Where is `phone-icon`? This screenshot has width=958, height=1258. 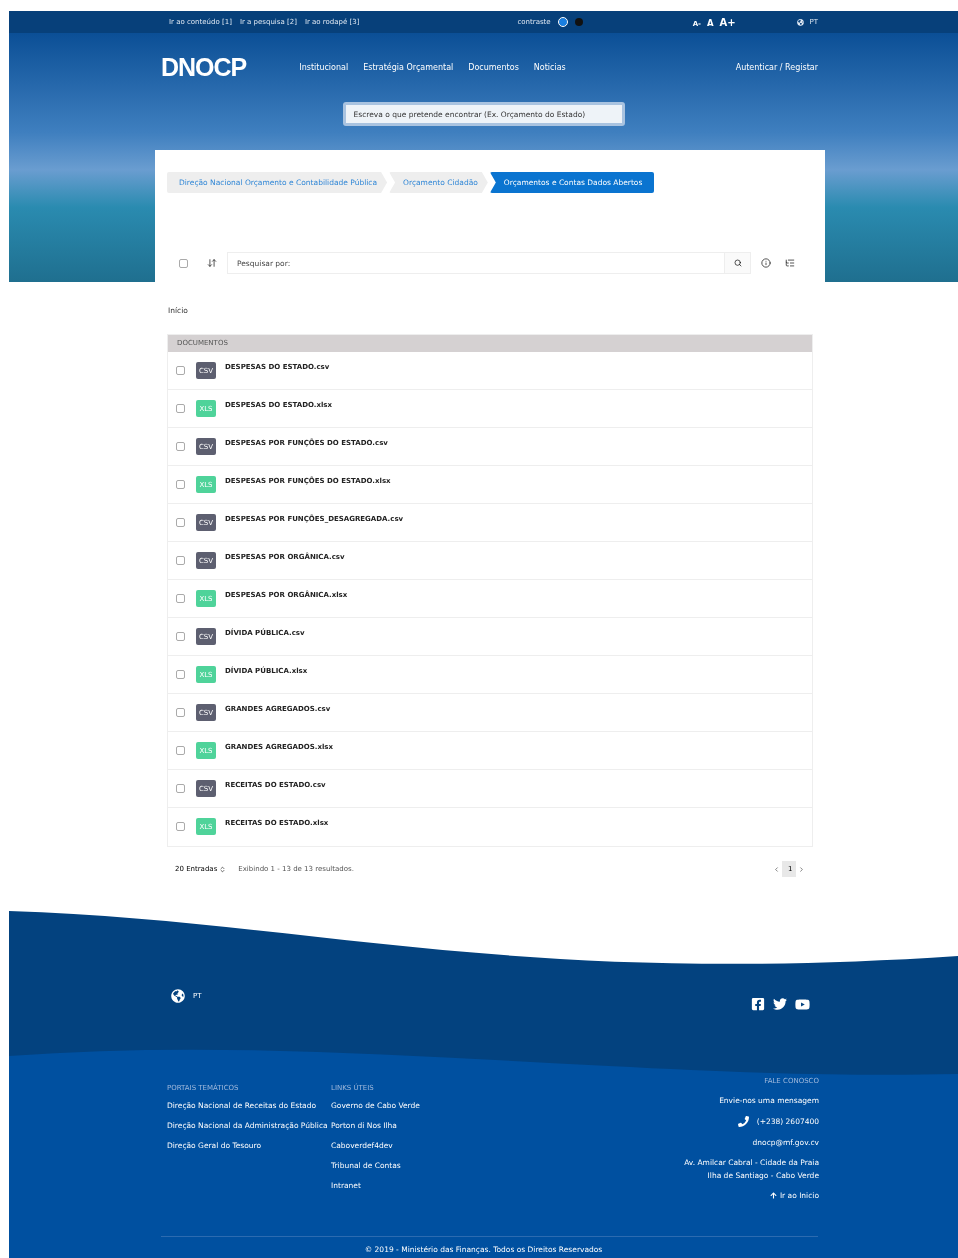
phone-icon is located at coordinates (743, 1121).